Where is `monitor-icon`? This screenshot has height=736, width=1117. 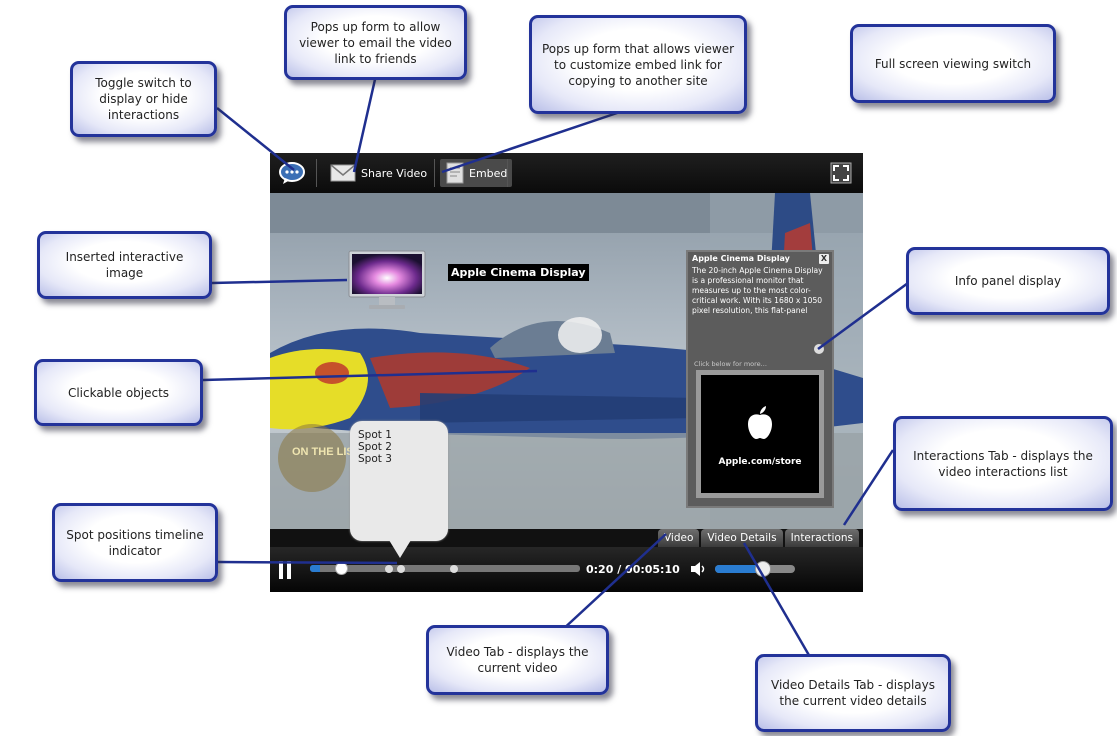
monitor-icon is located at coordinates (387, 279).